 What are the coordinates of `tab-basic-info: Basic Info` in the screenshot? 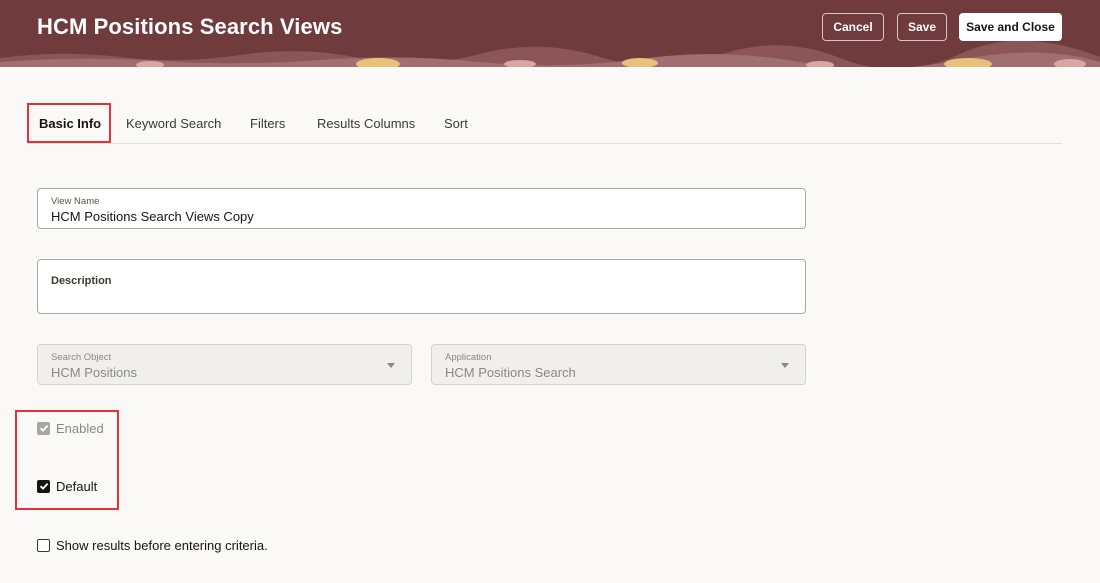 It's located at (70, 123).